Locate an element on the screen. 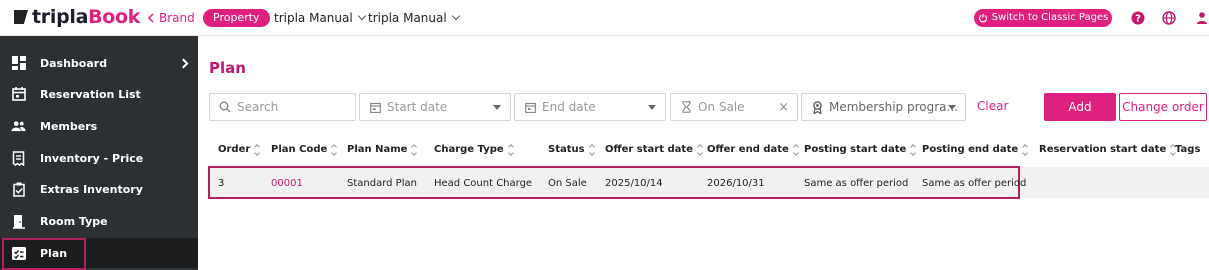 The image size is (1209, 270). end-date-placeholder: End date is located at coordinates (569, 107).